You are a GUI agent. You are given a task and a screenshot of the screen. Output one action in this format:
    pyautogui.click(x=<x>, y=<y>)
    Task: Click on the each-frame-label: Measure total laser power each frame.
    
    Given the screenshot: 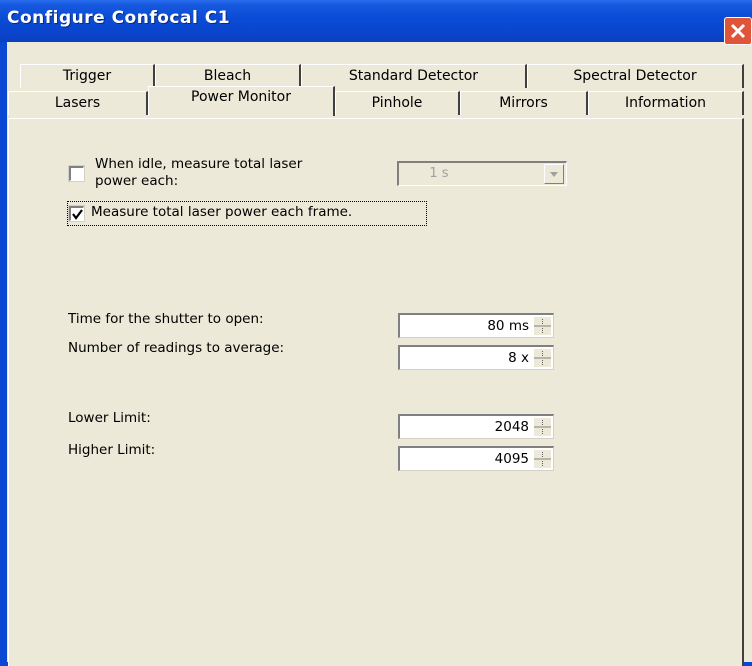 What is the action you would take?
    pyautogui.click(x=222, y=212)
    